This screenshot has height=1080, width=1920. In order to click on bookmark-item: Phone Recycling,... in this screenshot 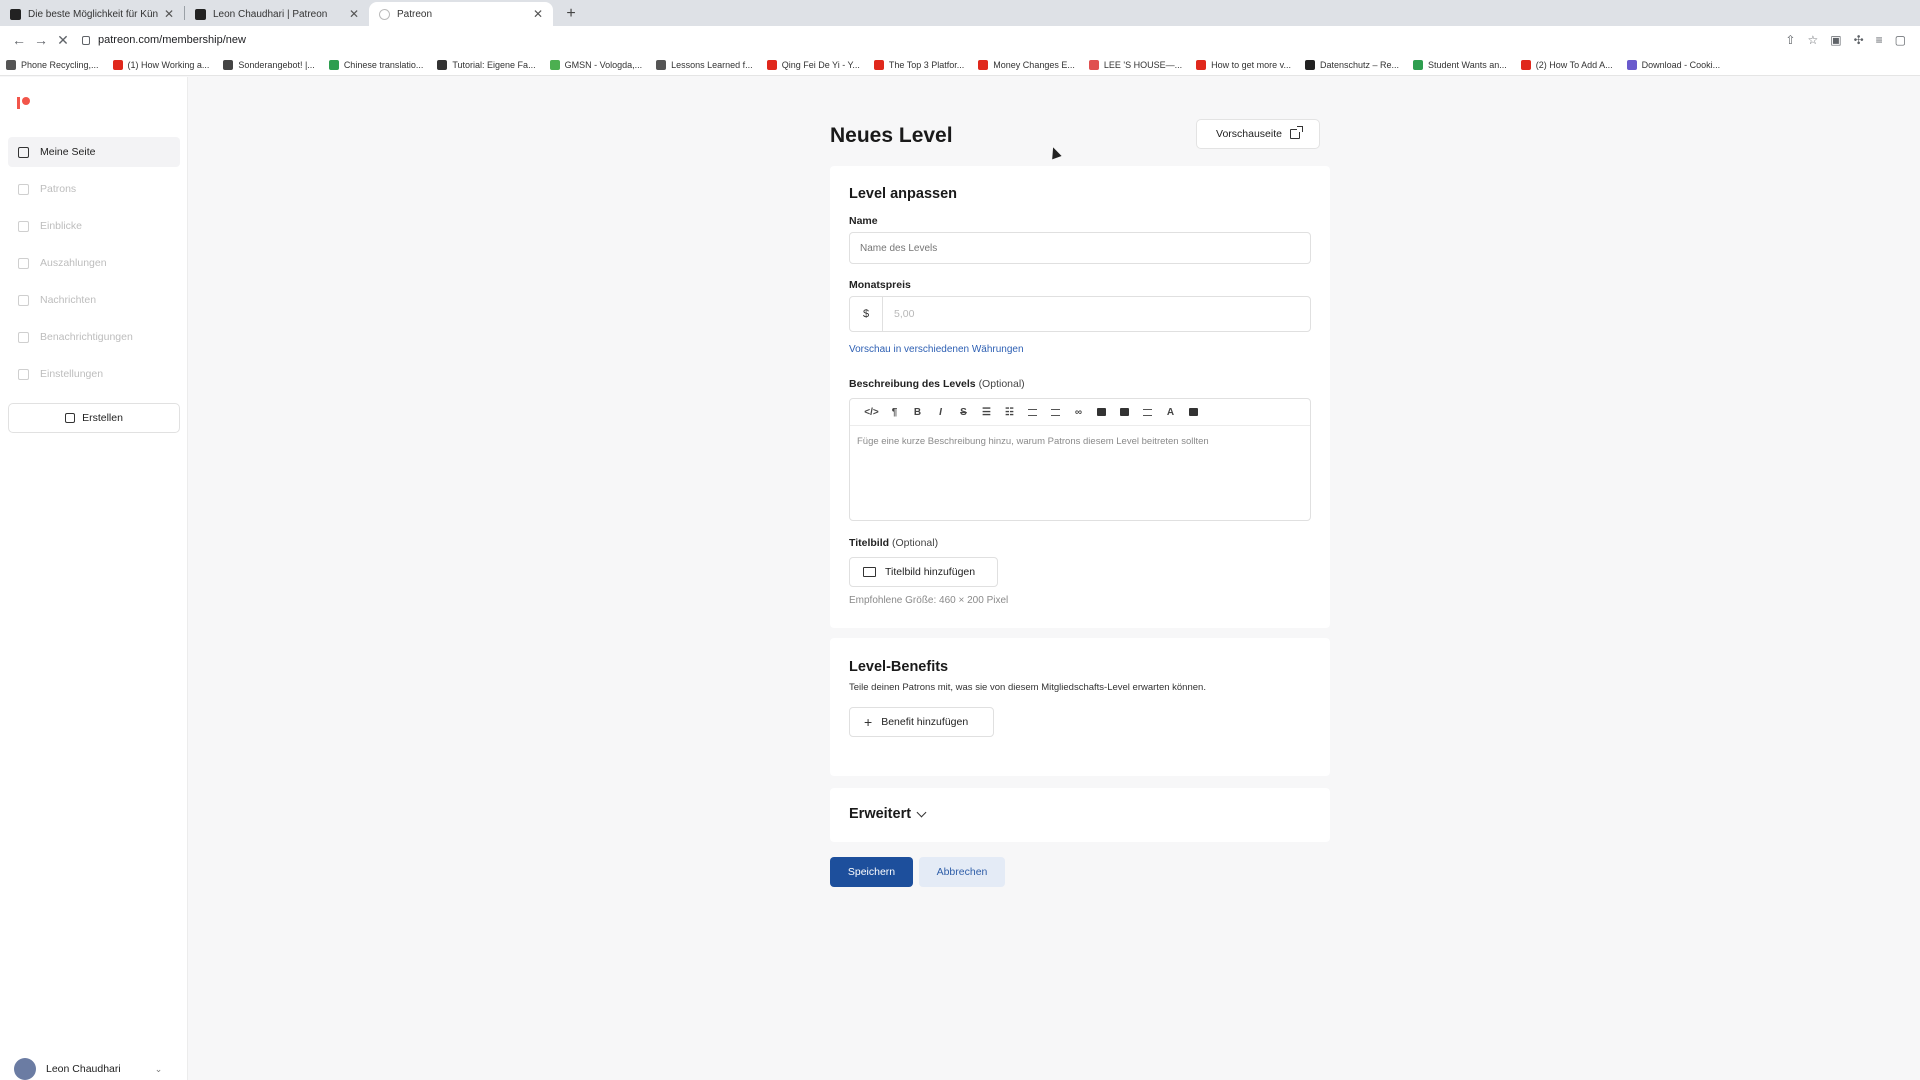, I will do `click(52, 64)`.